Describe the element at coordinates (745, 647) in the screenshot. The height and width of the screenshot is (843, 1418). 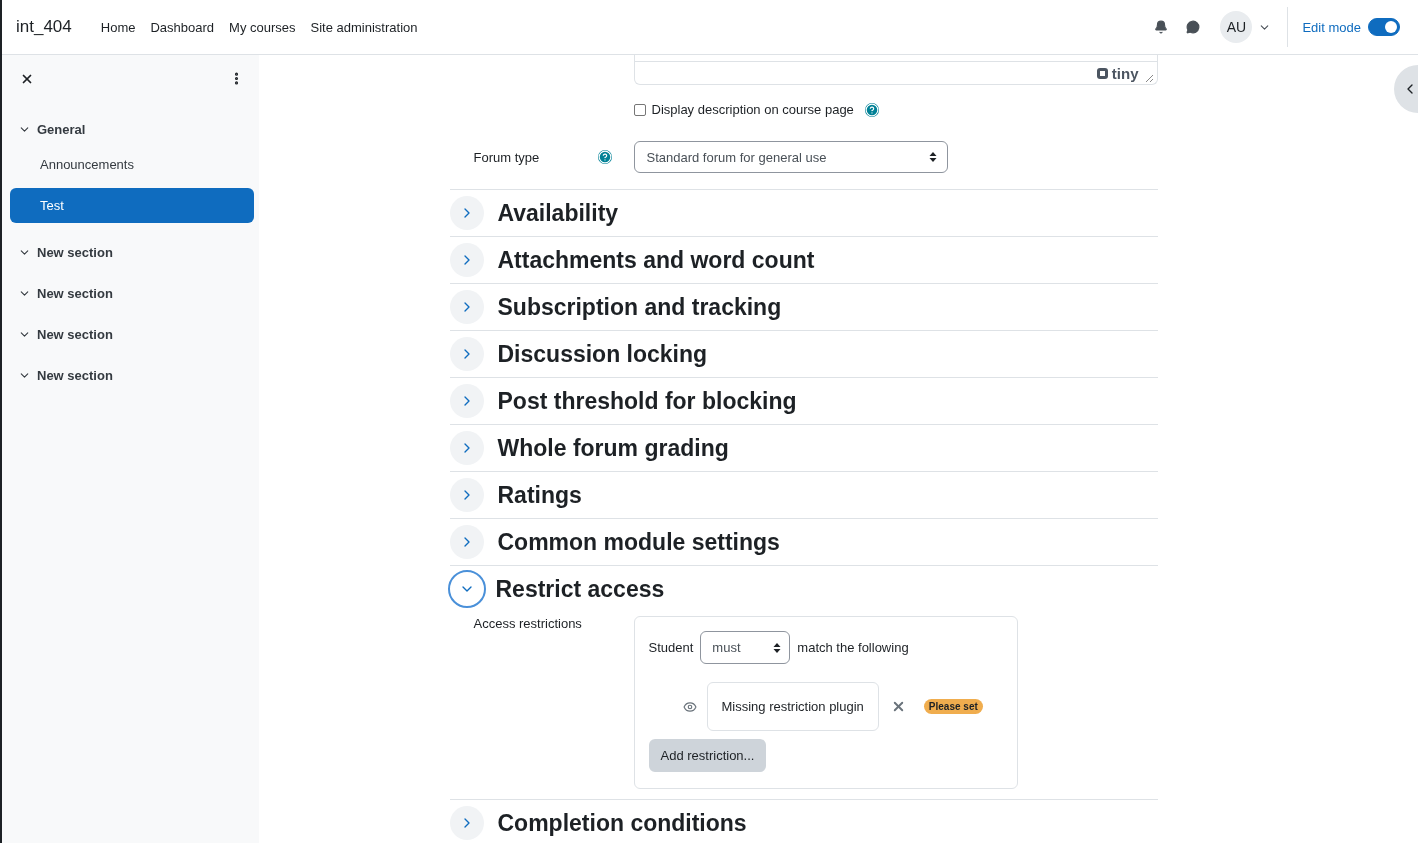
I see `match-select: must` at that location.